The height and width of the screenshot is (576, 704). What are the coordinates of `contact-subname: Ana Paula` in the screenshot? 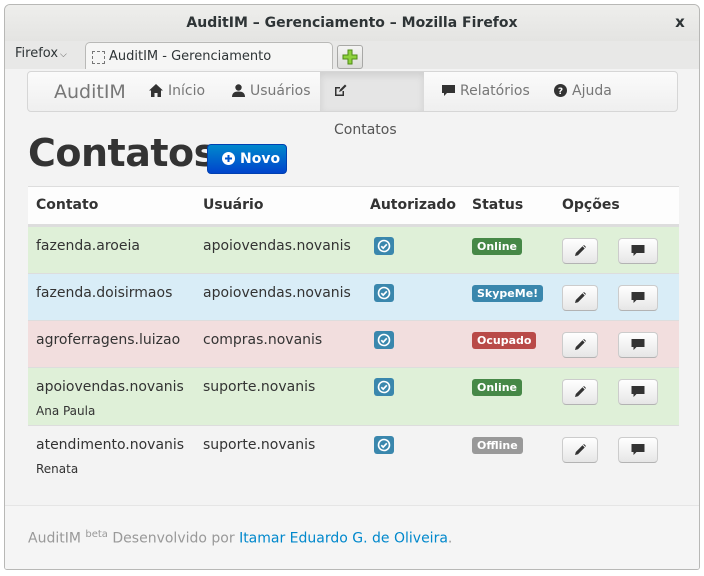 It's located at (66, 411).